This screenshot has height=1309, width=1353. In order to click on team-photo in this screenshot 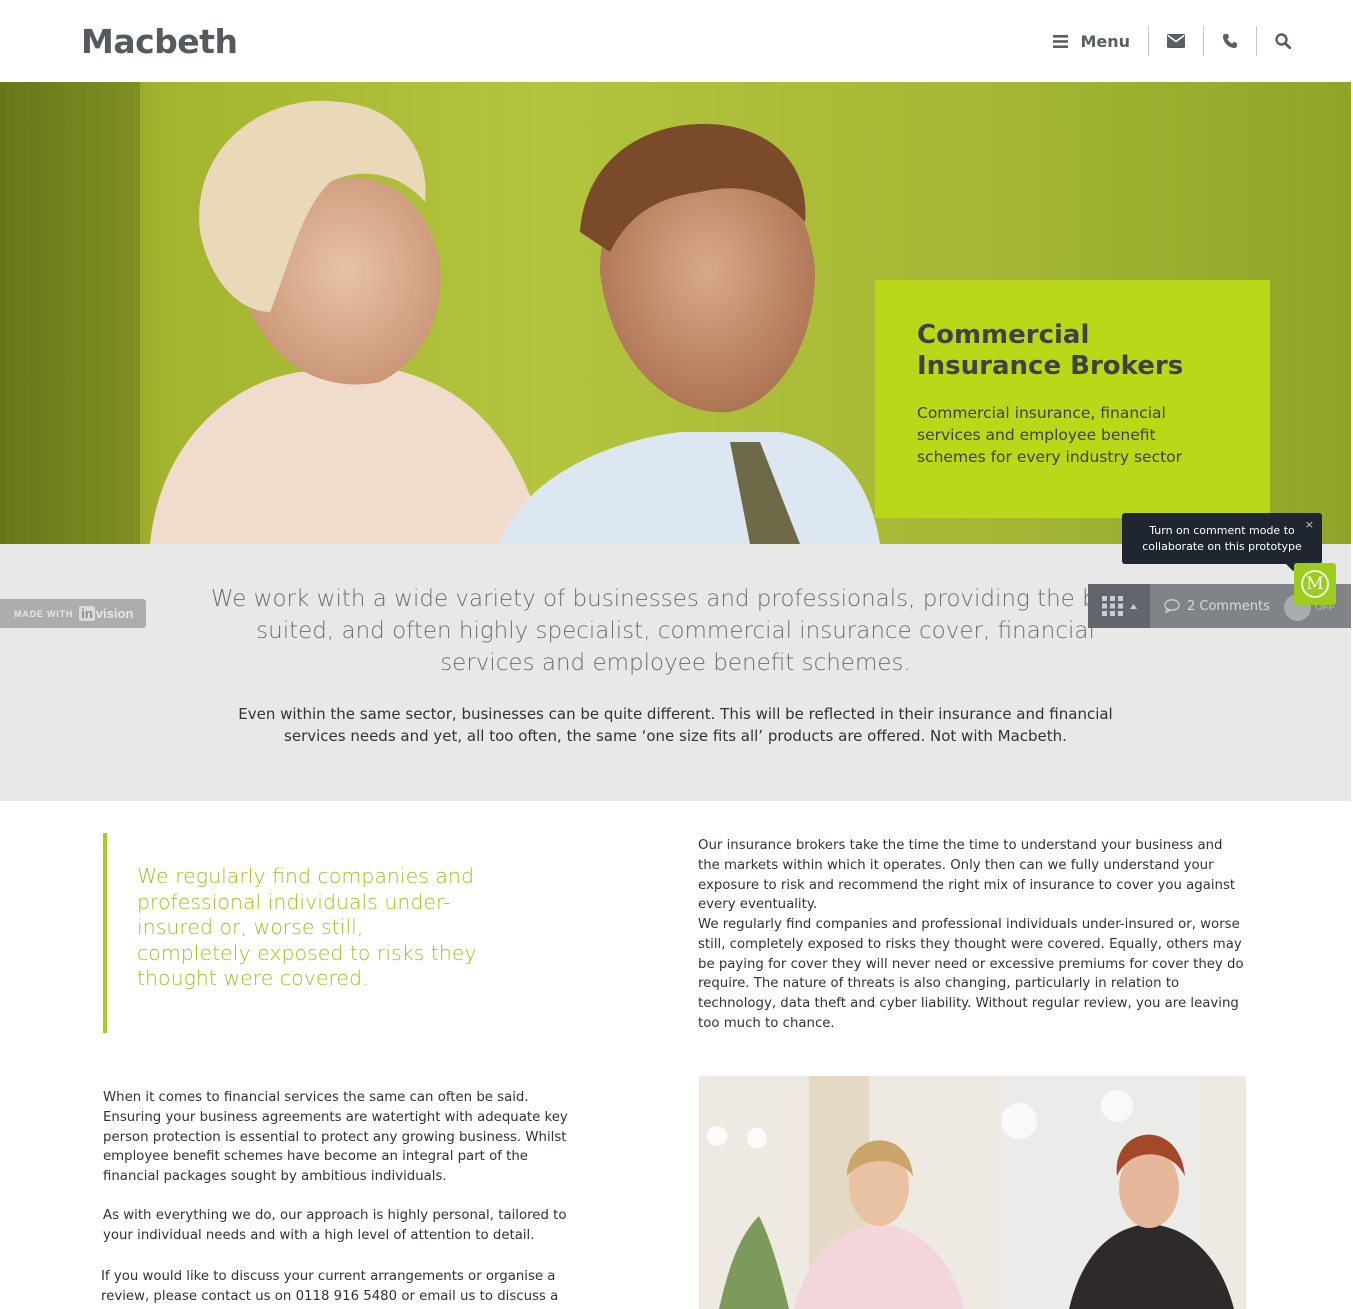, I will do `click(972, 1192)`.